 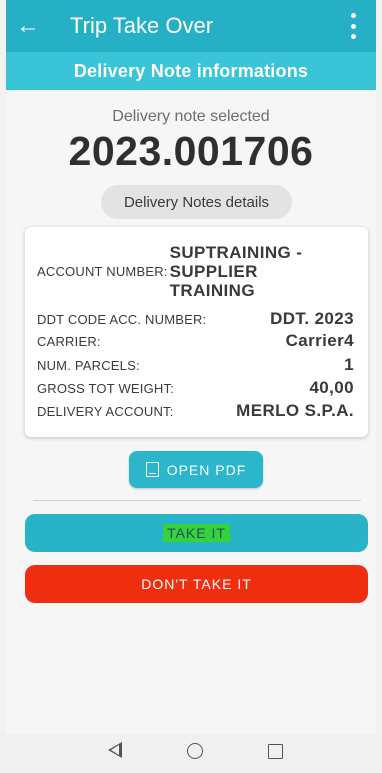 I want to click on carrier-label: CARRIER:, so click(x=69, y=341).